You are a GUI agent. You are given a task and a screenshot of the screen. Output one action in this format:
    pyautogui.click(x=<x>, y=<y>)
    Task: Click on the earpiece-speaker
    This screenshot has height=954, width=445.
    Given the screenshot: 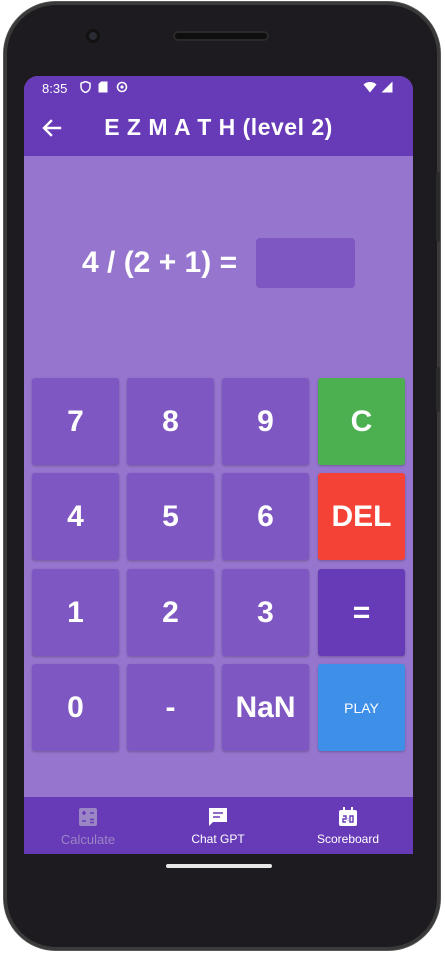 What is the action you would take?
    pyautogui.click(x=221, y=36)
    